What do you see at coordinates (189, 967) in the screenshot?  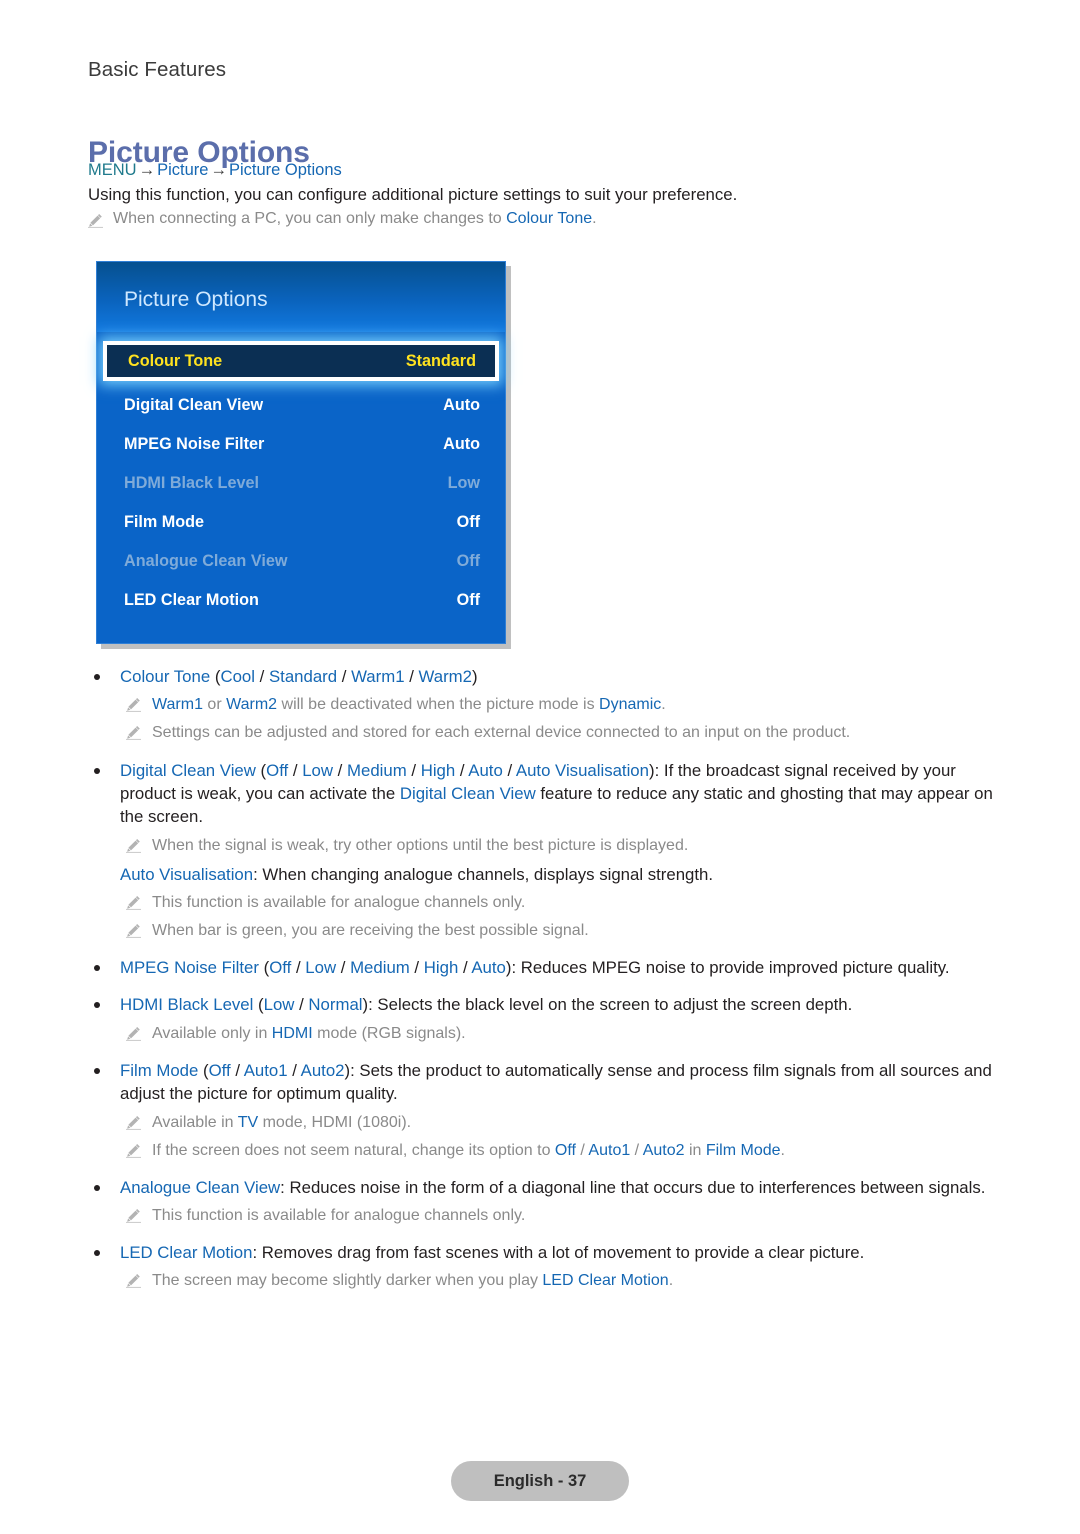 I see `term-mpeg-noise-filter: MPEG Noise Filter` at bounding box center [189, 967].